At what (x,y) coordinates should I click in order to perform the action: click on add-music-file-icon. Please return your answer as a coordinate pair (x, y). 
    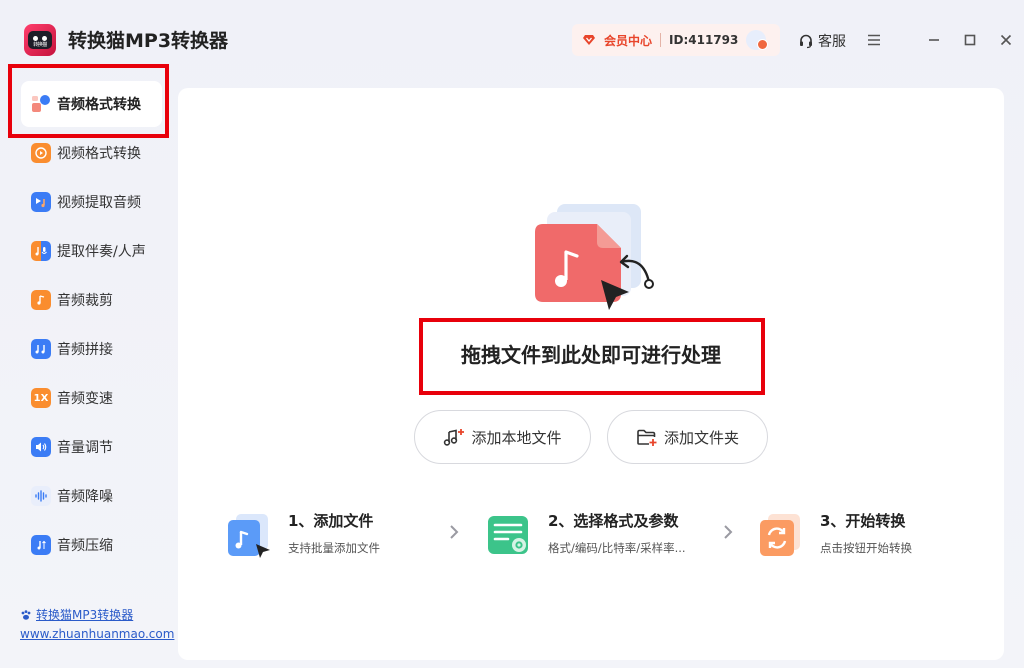
    Looking at the image, I should click on (454, 437).